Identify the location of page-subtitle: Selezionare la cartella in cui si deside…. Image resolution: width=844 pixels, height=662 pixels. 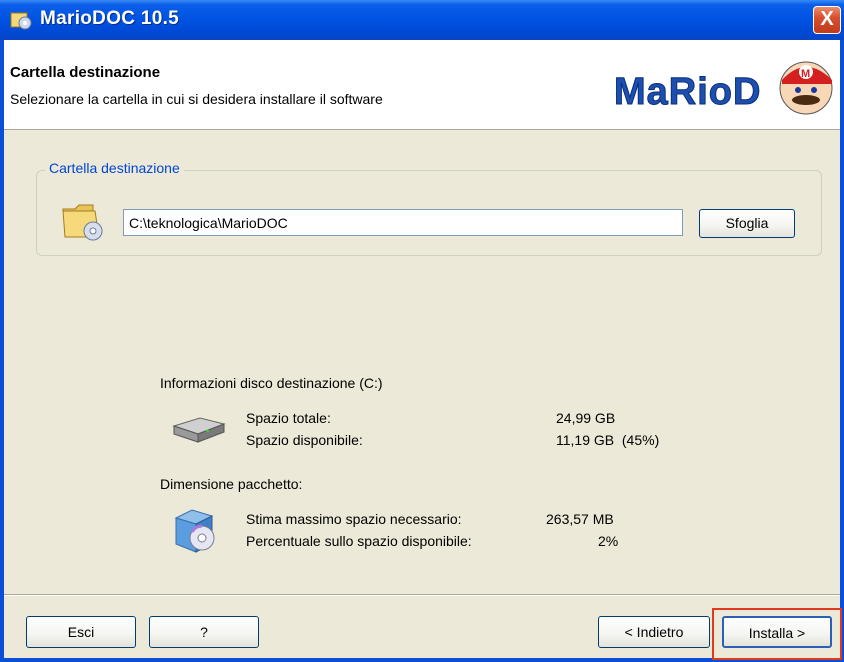
(196, 99).